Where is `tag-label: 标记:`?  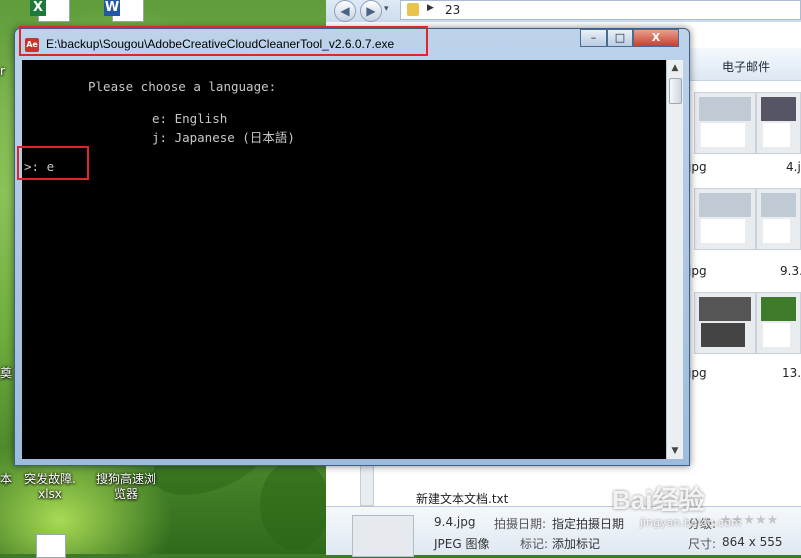 tag-label: 标记: is located at coordinates (534, 544).